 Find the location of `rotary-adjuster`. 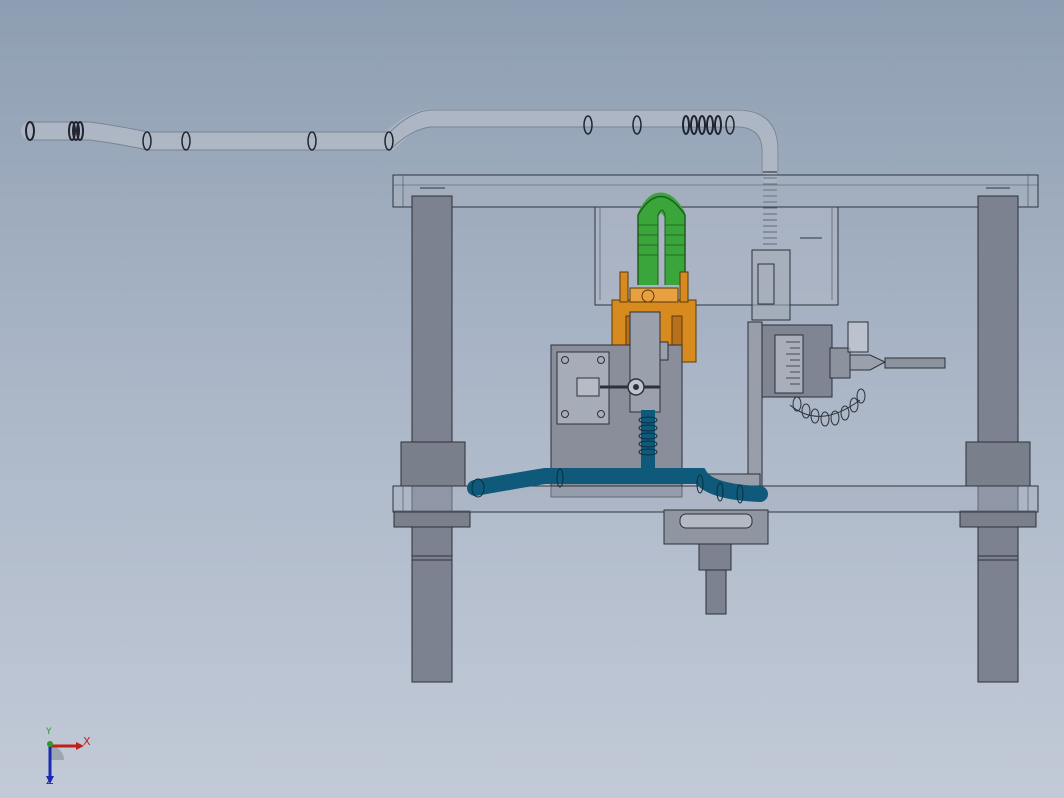

rotary-adjuster is located at coordinates (848, 338).